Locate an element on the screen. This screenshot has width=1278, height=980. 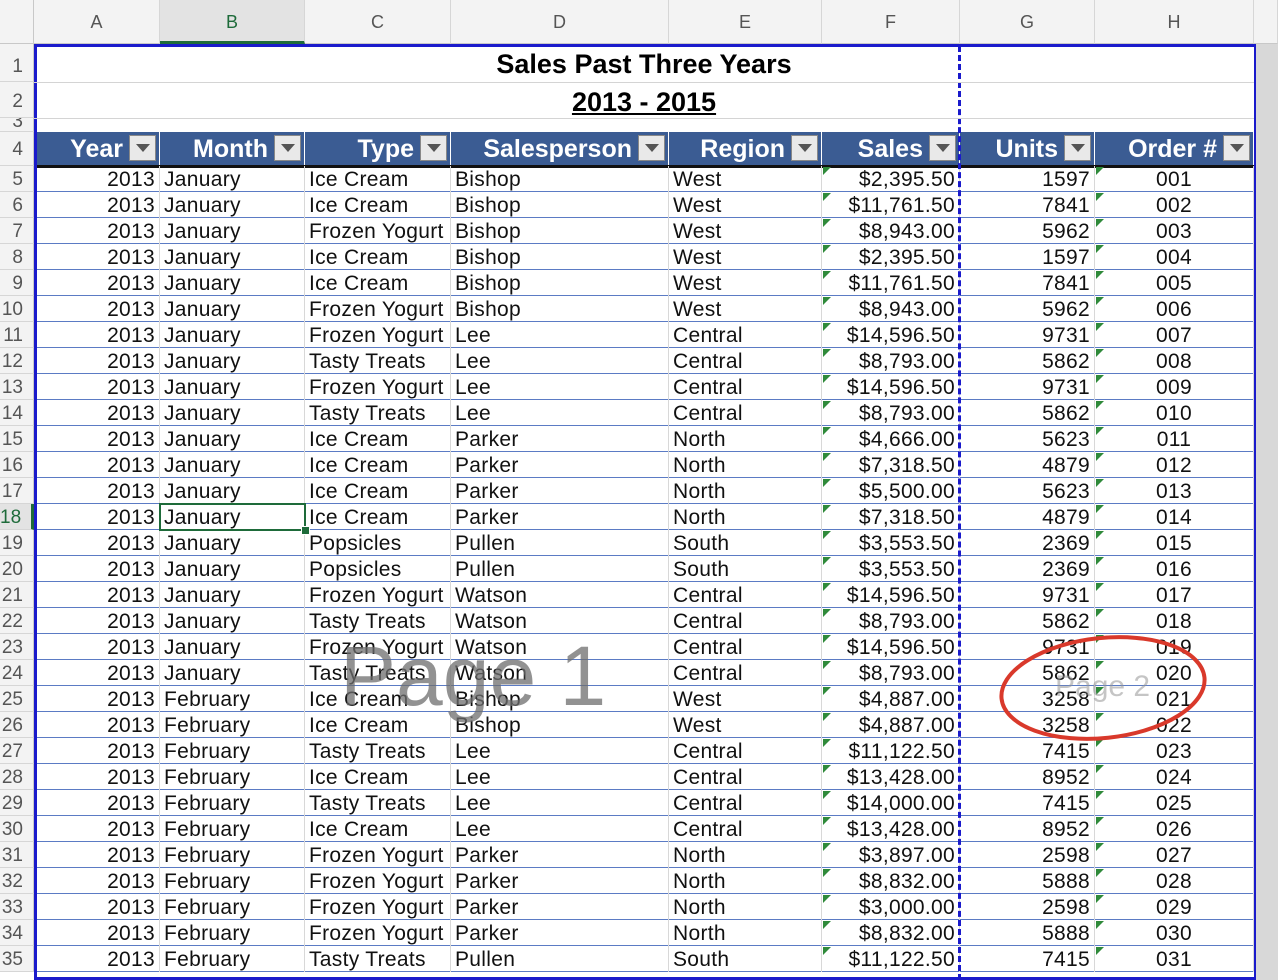
row-header-18: 18 is located at coordinates (17, 517).